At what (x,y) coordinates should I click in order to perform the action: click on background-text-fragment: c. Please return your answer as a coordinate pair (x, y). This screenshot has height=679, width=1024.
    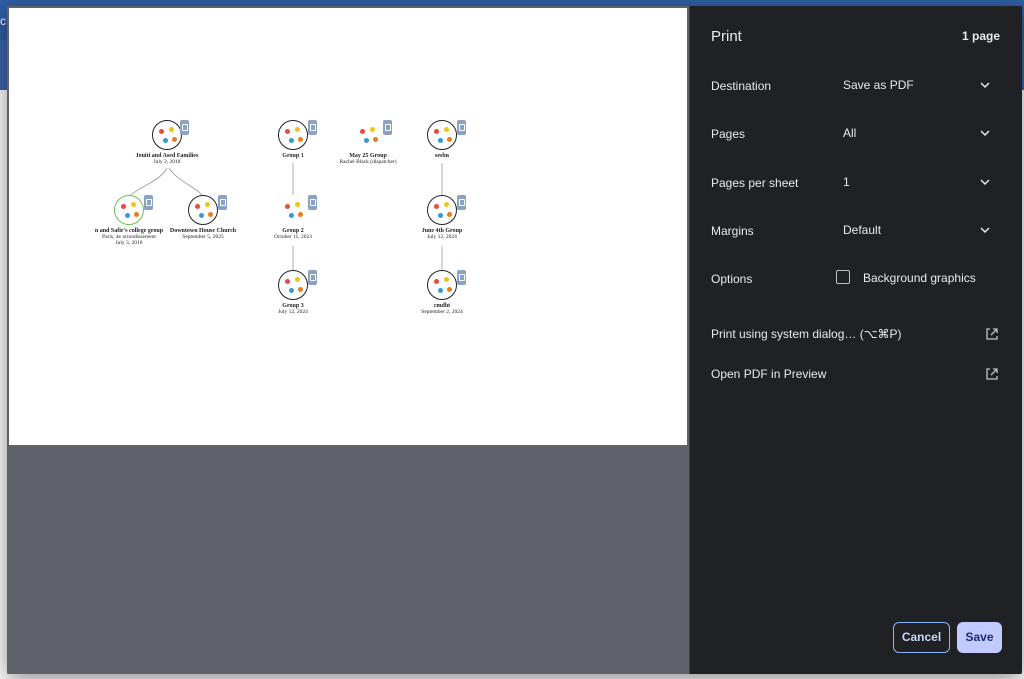
    Looking at the image, I should click on (3, 21).